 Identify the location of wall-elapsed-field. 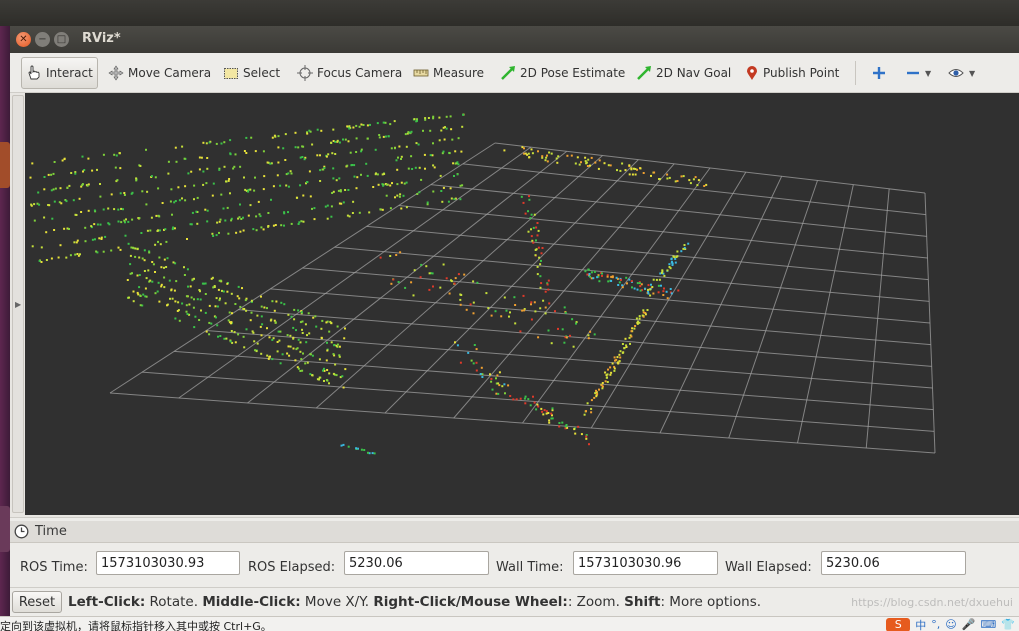
(893, 563).